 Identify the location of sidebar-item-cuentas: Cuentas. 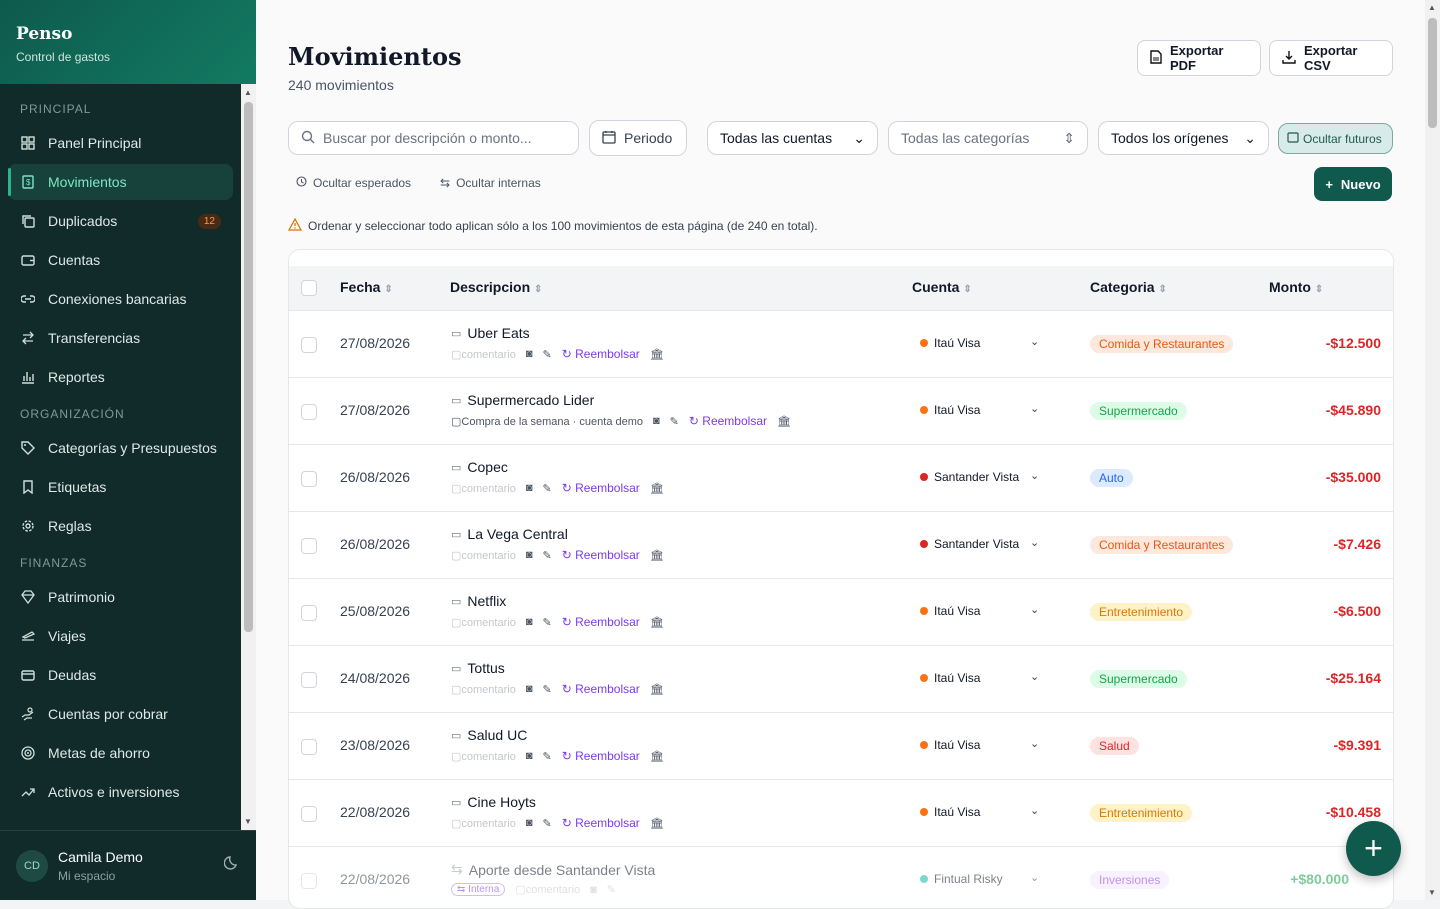
(120, 260).